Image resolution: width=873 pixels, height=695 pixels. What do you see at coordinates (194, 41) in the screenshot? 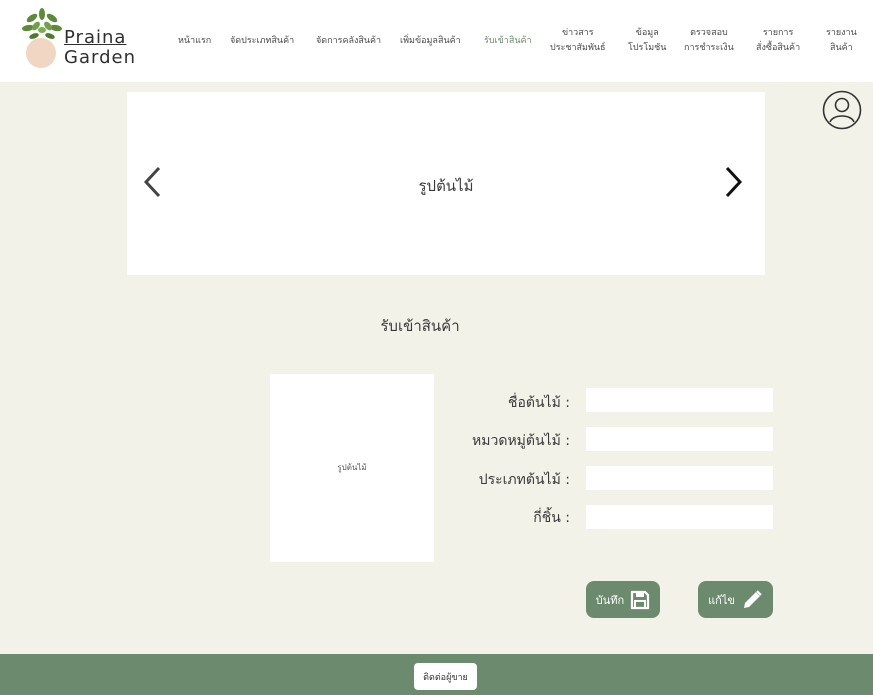
I see `nav-item-home: หน้าแรก` at bounding box center [194, 41].